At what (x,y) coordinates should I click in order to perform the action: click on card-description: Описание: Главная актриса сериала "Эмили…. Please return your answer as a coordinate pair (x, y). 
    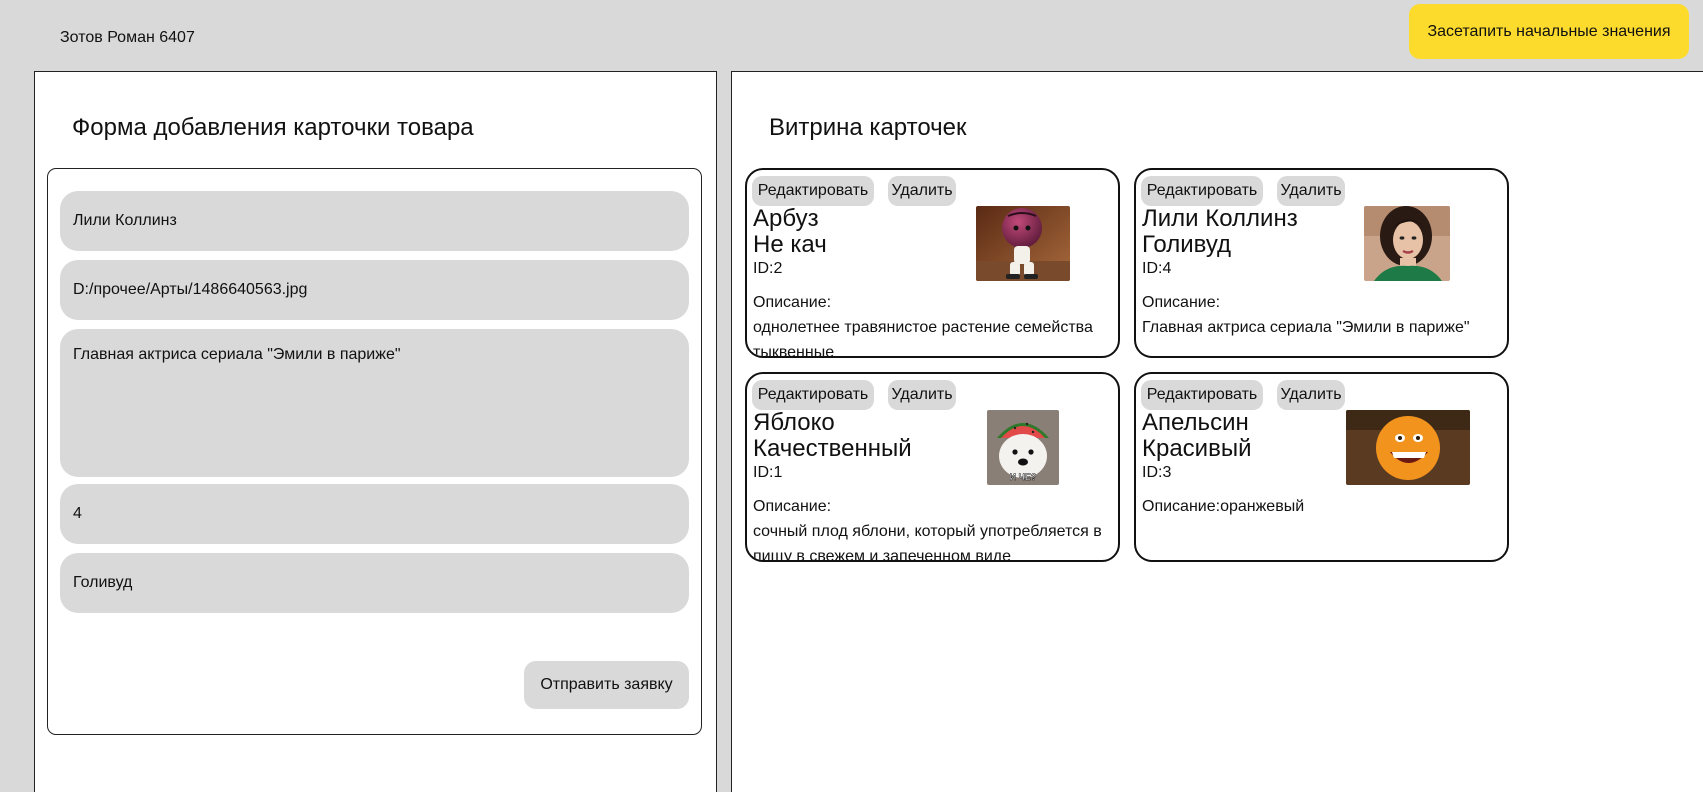
    Looking at the image, I should click on (1306, 315).